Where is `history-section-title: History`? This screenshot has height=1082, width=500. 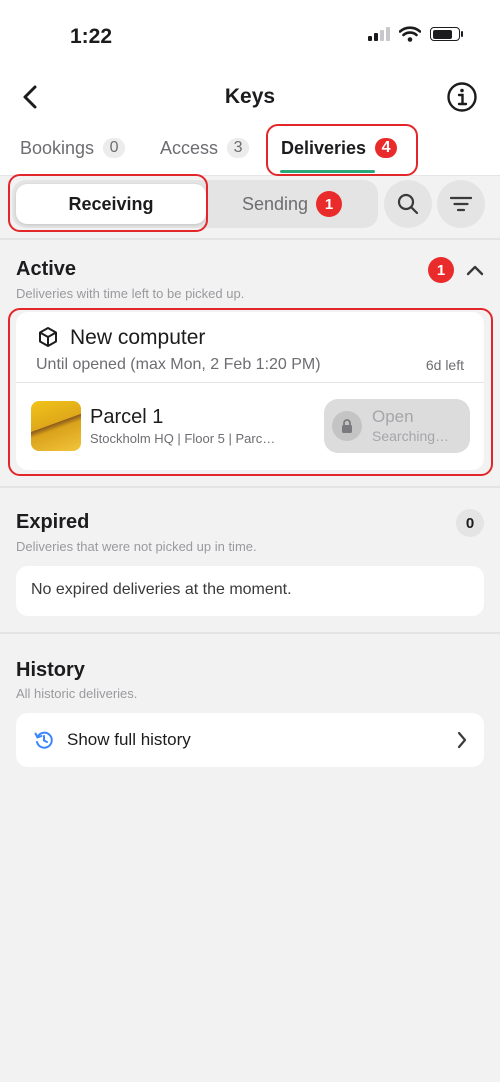
history-section-title: History is located at coordinates (50, 670).